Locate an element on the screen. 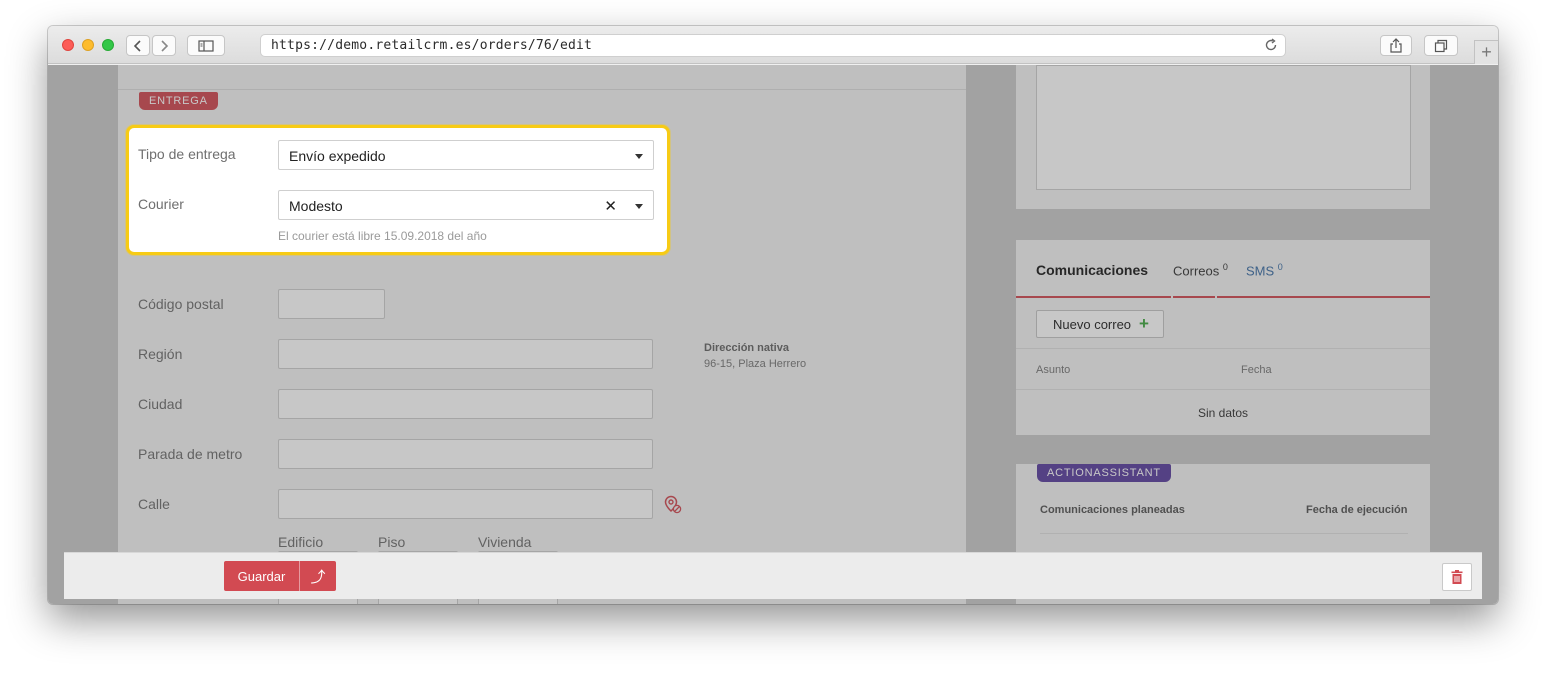 The height and width of the screenshot is (674, 1546). sidebar-icon is located at coordinates (206, 45).